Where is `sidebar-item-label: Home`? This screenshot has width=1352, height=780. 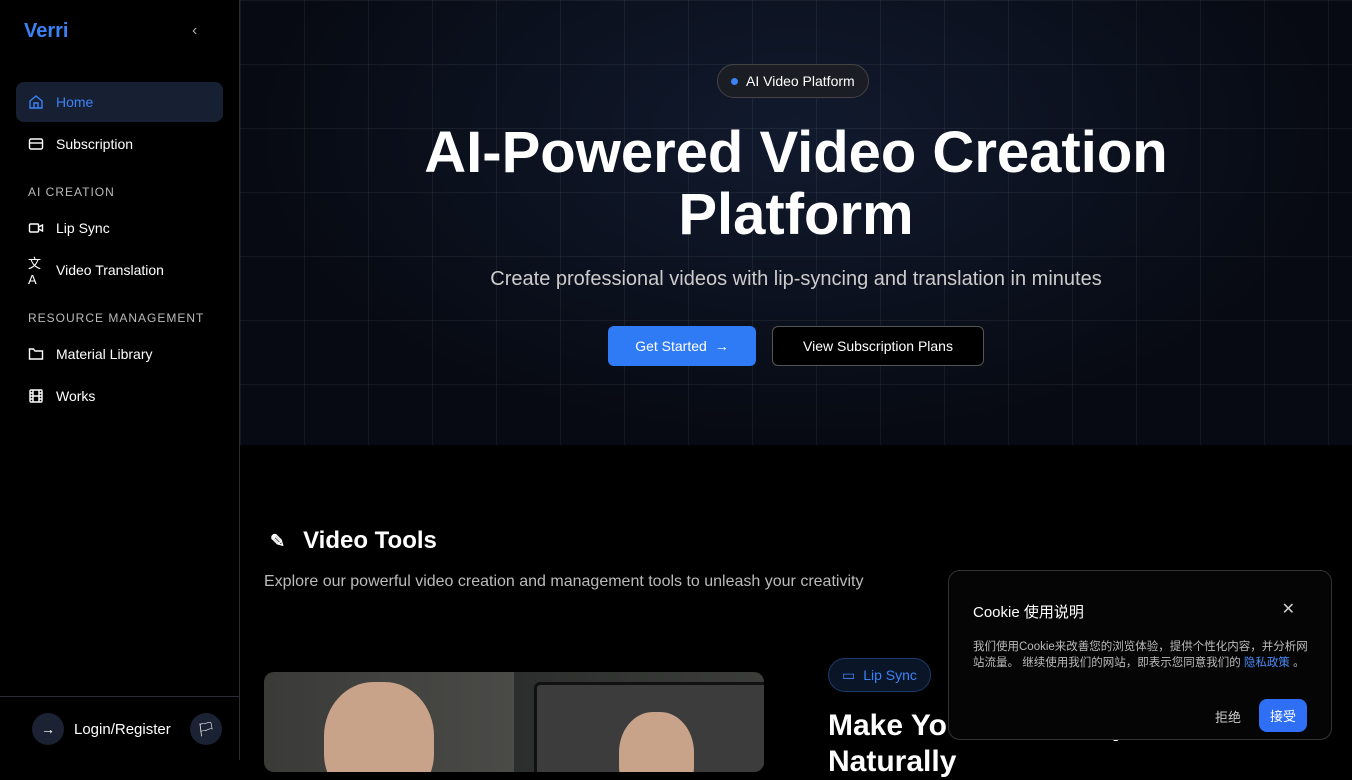 sidebar-item-label: Home is located at coordinates (75, 102).